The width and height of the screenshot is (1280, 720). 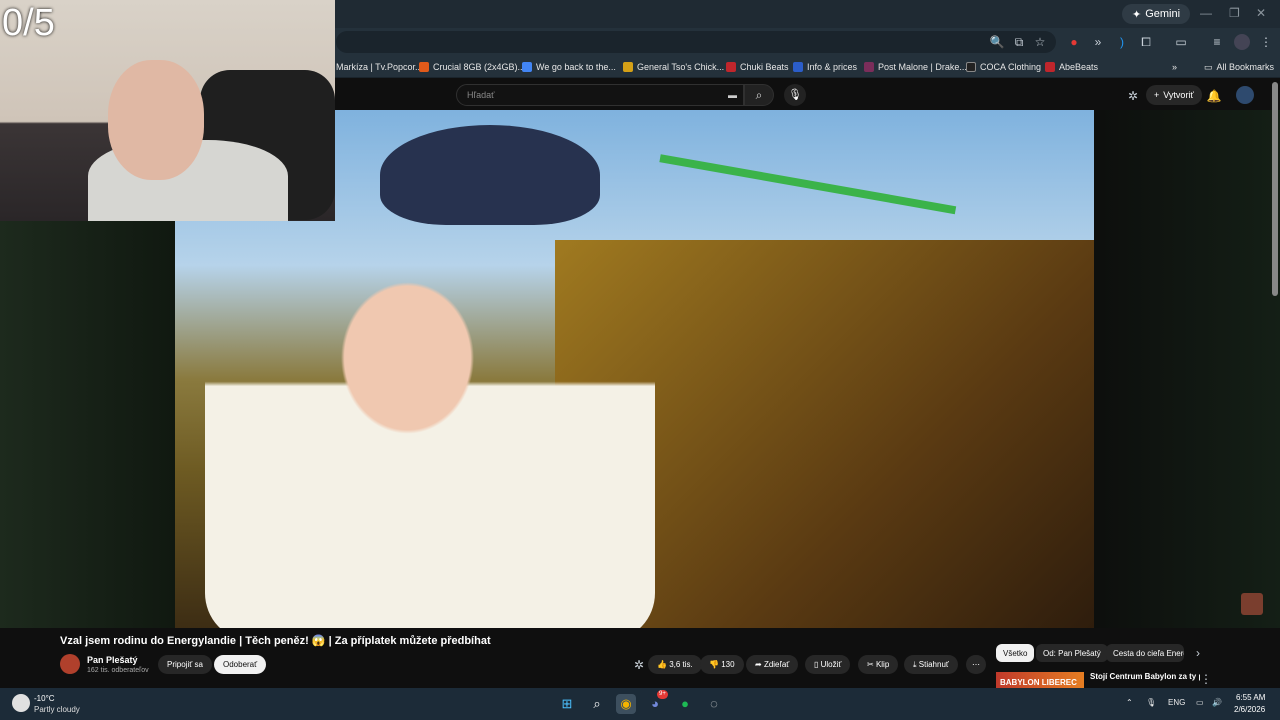 What do you see at coordinates (732, 95) in the screenshot?
I see `keyboard-icon: ▬` at bounding box center [732, 95].